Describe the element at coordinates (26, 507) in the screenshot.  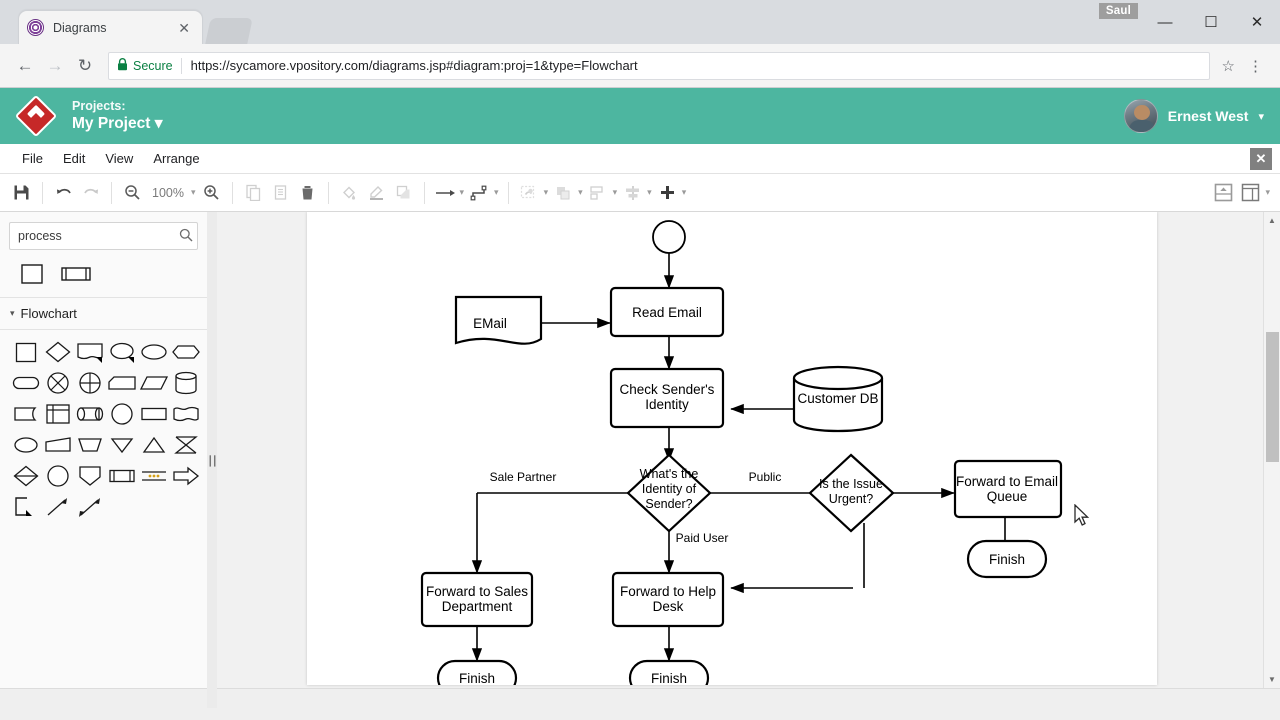
I see `shape-corner-bracket` at that location.